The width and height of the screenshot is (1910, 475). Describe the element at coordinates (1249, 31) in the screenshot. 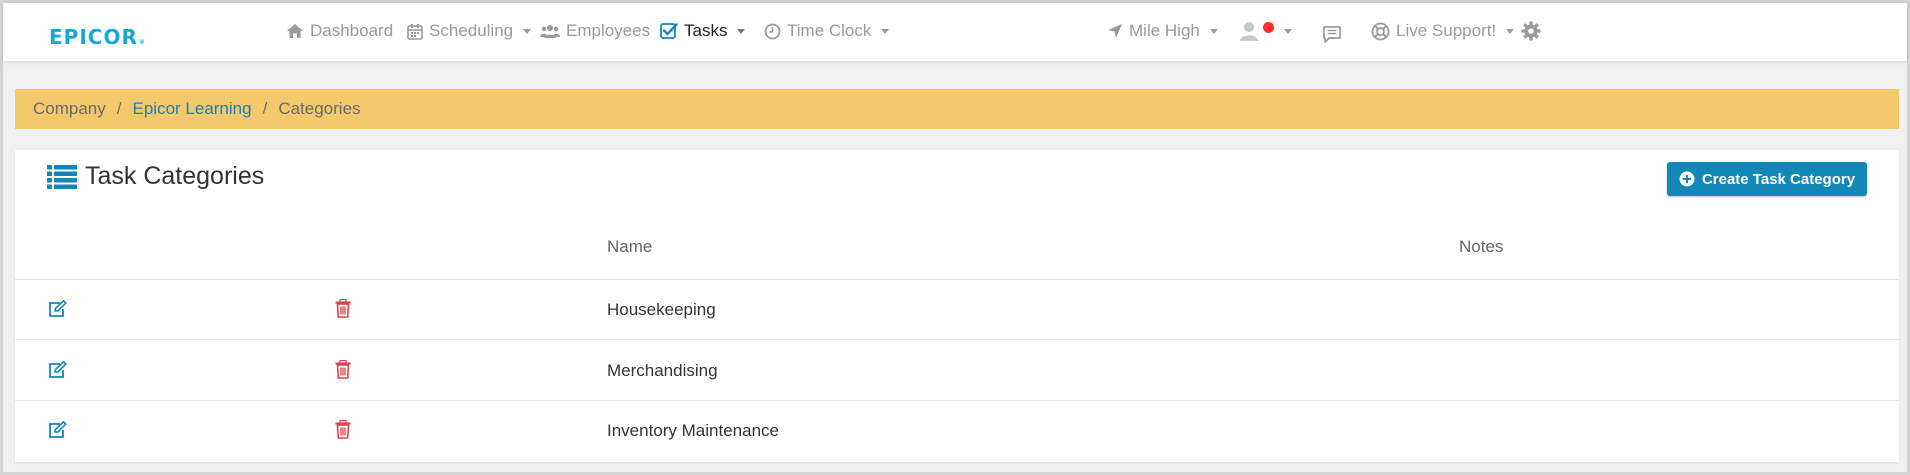

I see `user-avatar-icon` at that location.